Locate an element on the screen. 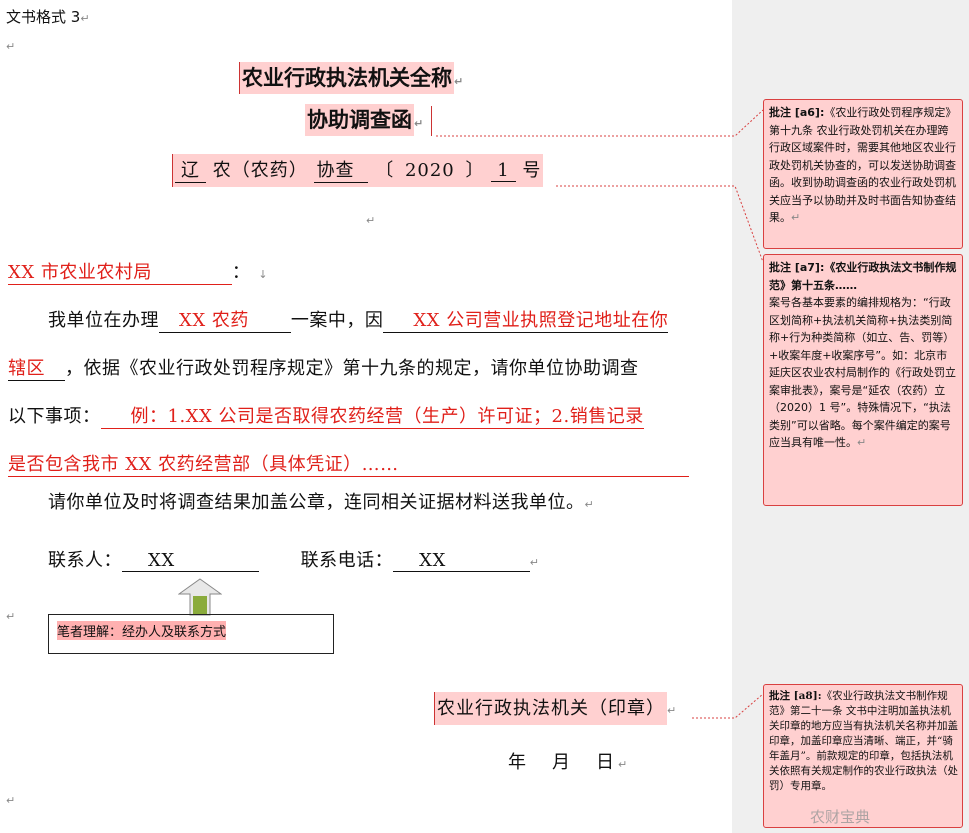 The height and width of the screenshot is (833, 969). watermark: 农财宝典 is located at coordinates (840, 817).